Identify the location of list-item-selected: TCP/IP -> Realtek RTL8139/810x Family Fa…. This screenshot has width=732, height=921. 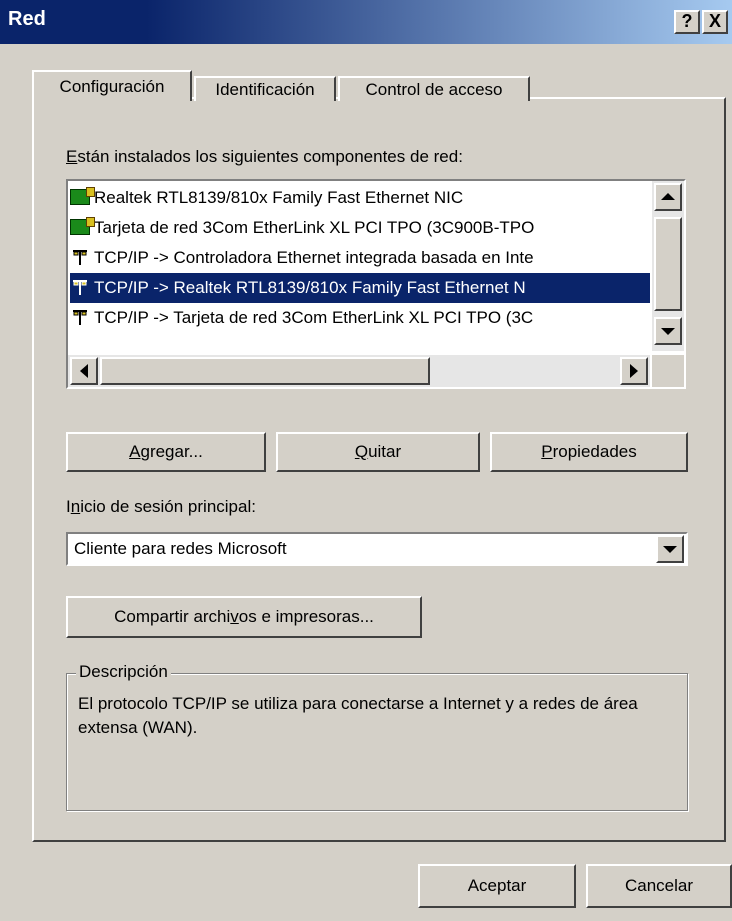
(360, 288).